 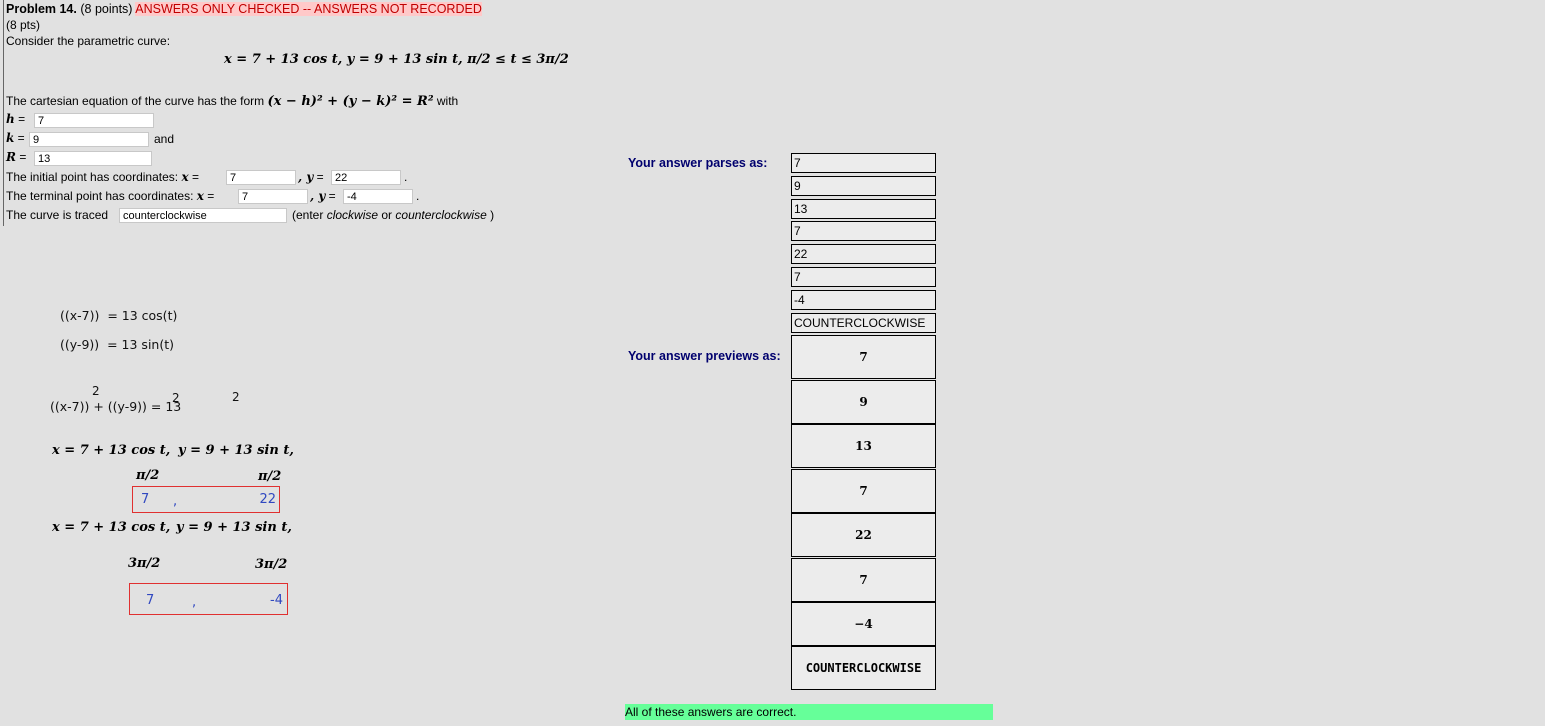 I want to click on work-line-1-rhs: = 13 cos(t), so click(x=142, y=315).